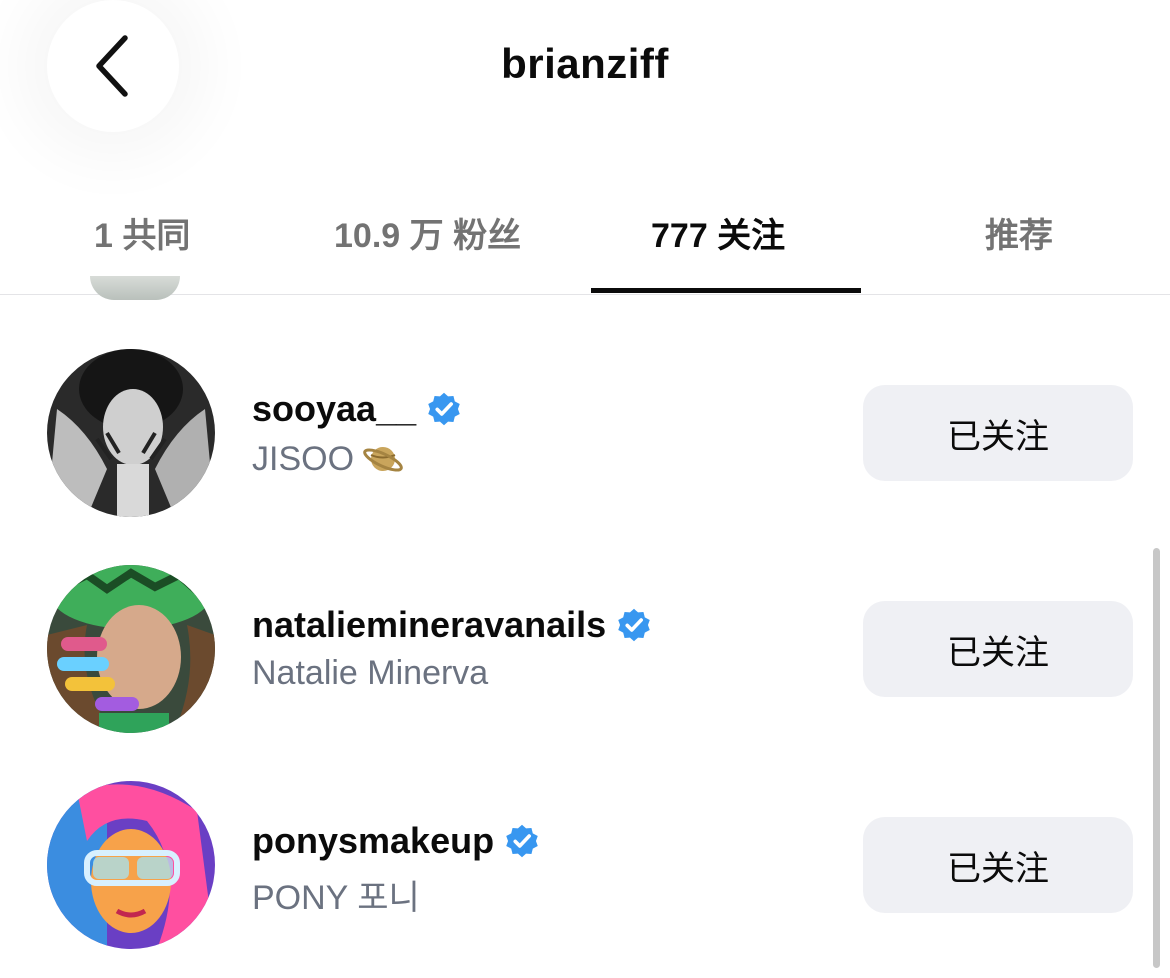  I want to click on tab-suggested: 推荐, so click(1019, 231).